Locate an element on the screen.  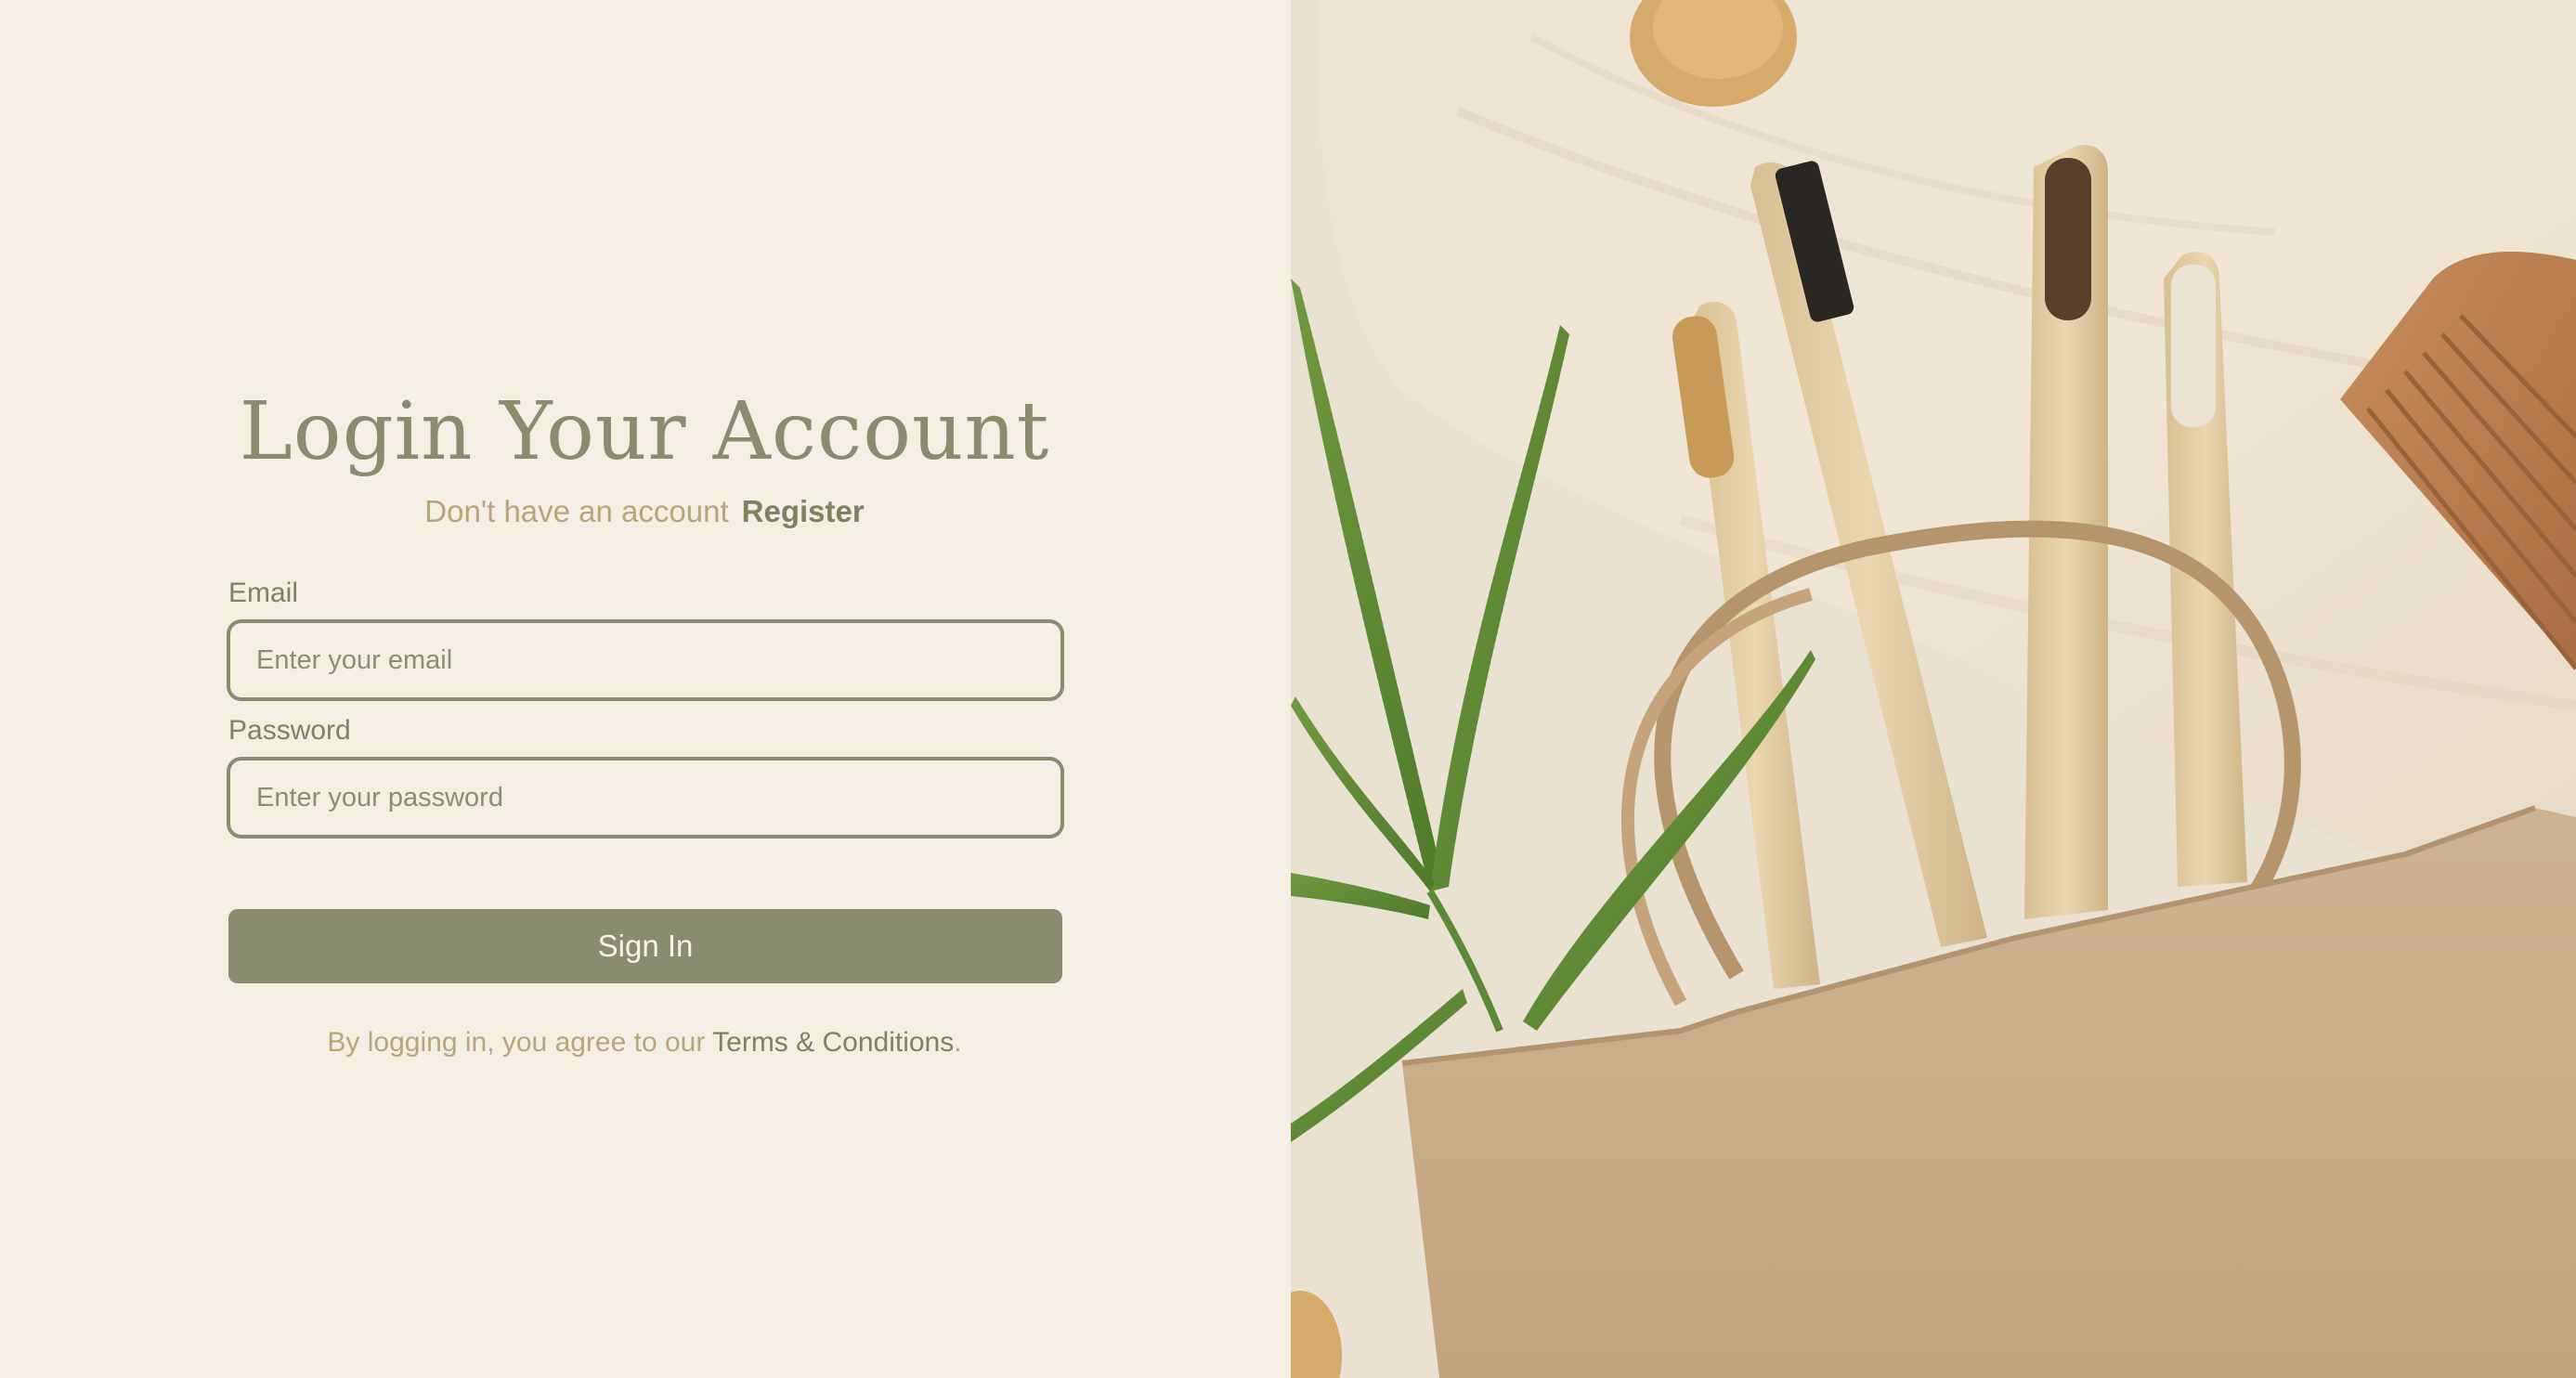
email-field is located at coordinates (645, 660).